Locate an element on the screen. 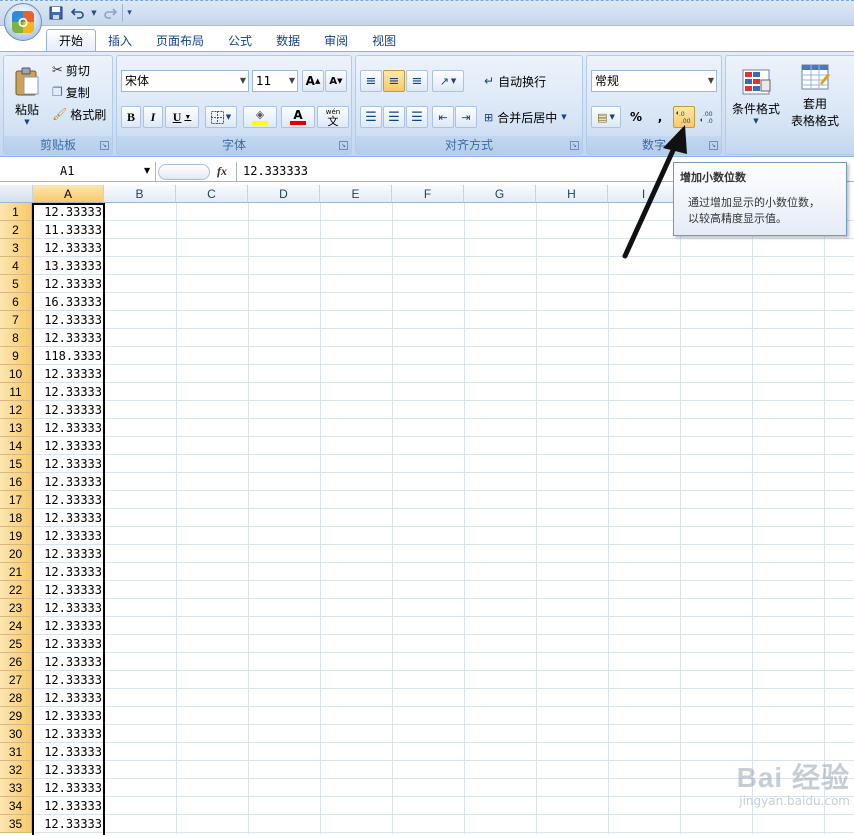 This screenshot has width=854, height=835. copy-button: ❐ 复制 is located at coordinates (71, 92).